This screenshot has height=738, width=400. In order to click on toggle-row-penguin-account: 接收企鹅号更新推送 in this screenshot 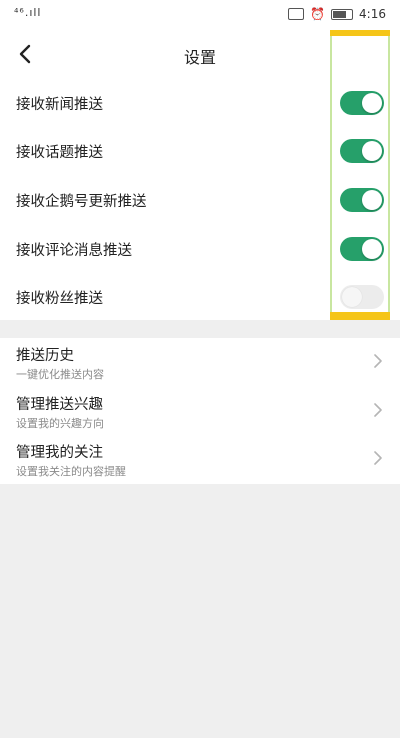, I will do `click(200, 199)`.